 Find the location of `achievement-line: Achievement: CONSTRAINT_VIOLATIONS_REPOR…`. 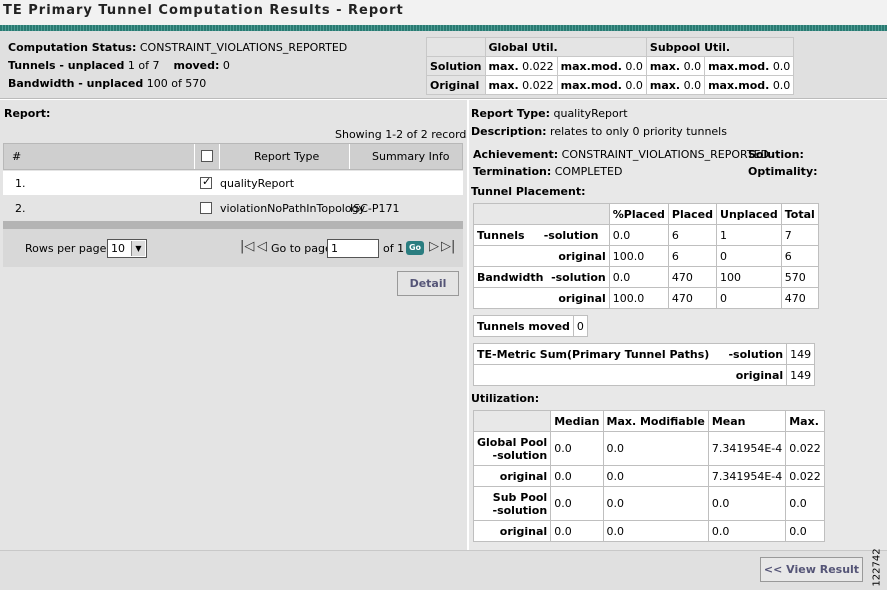

achievement-line: Achievement: CONSTRAINT_VIOLATIONS_REPOR… is located at coordinates (621, 154).